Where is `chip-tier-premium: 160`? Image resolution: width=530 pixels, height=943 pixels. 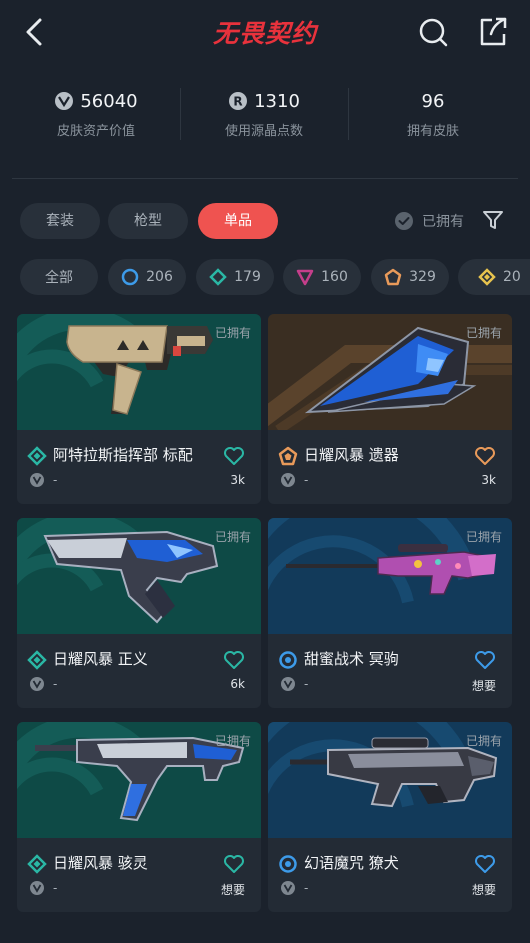 chip-tier-premium: 160 is located at coordinates (322, 277).